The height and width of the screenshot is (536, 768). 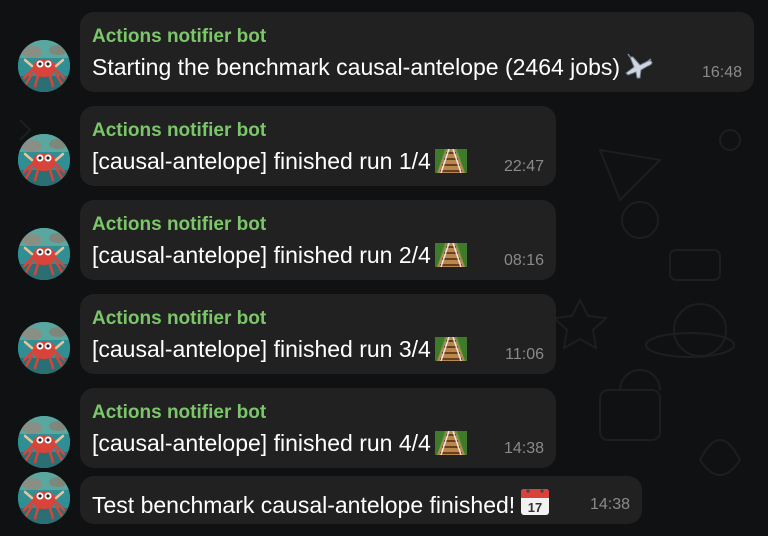 What do you see at coordinates (523, 166) in the screenshot?
I see `message-time: 22:47` at bounding box center [523, 166].